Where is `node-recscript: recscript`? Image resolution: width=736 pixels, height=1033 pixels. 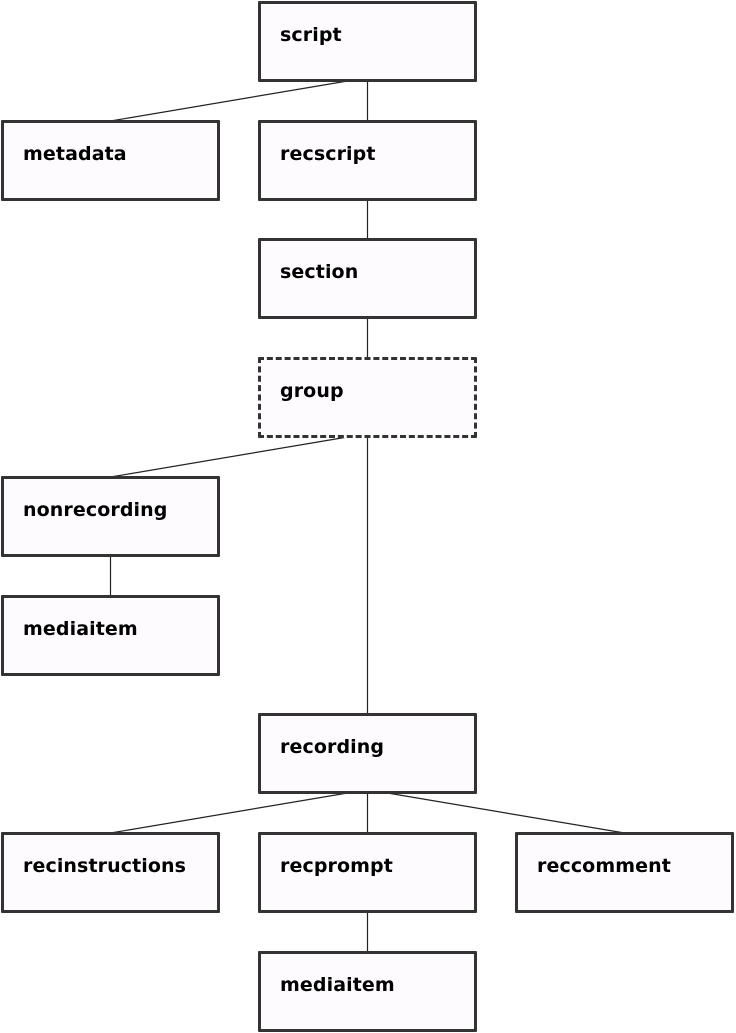 node-recscript: recscript is located at coordinates (367, 160).